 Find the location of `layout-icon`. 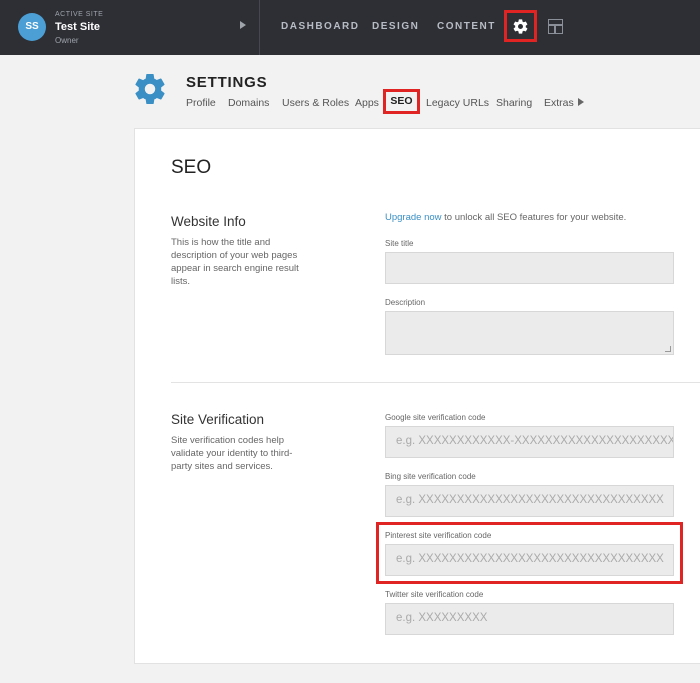

layout-icon is located at coordinates (555, 26).